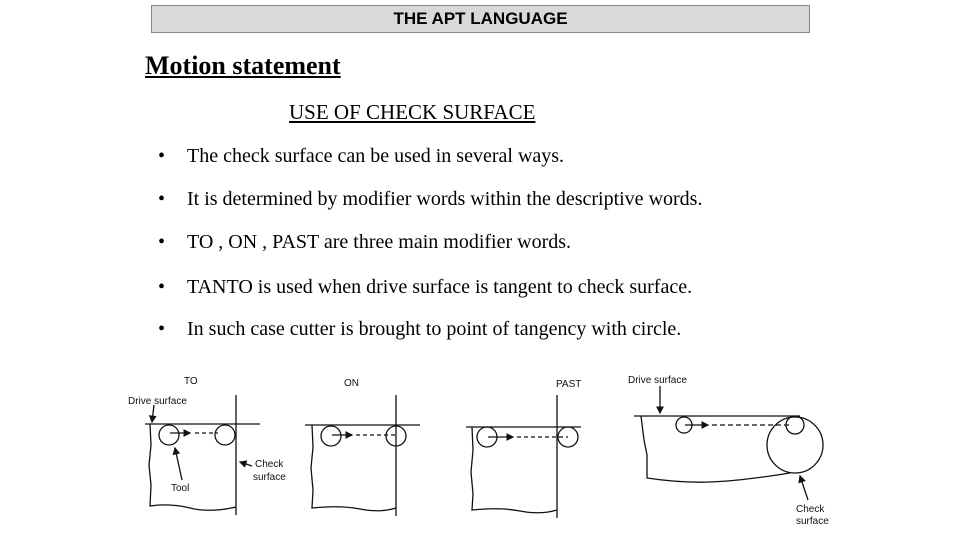  Describe the element at coordinates (269, 464) in the screenshot. I see `to-check-label-1: Check` at that location.